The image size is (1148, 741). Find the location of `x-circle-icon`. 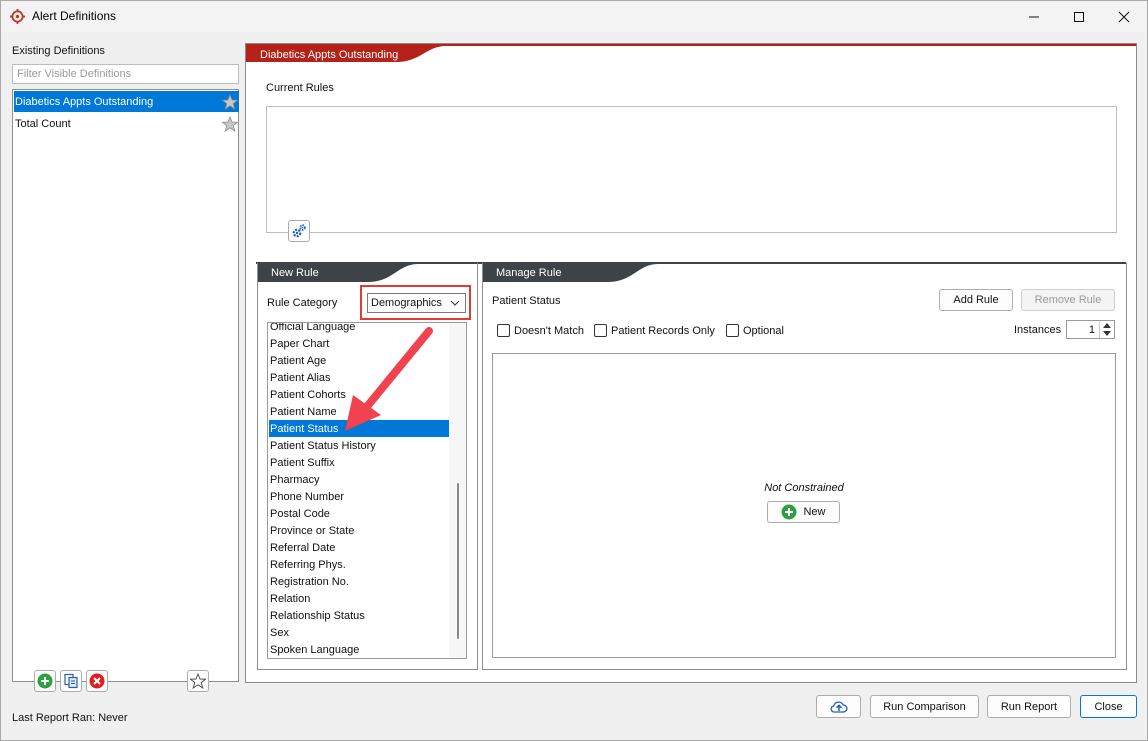

x-circle-icon is located at coordinates (97, 681).